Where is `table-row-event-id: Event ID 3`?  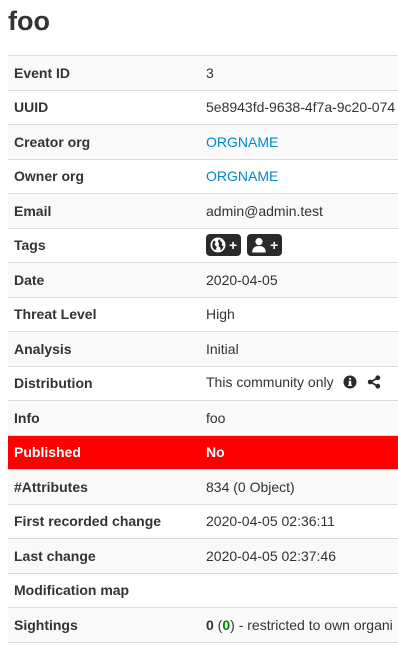
table-row-event-id: Event ID 3 is located at coordinates (203, 72).